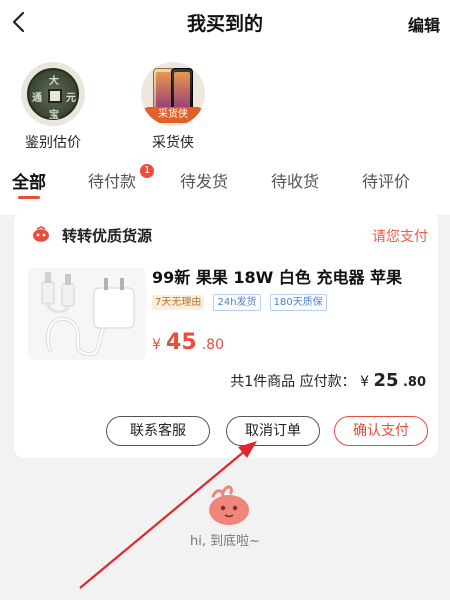  Describe the element at coordinates (237, 302) in the screenshot. I see `tag-24h-shipping: 24h发货` at that location.